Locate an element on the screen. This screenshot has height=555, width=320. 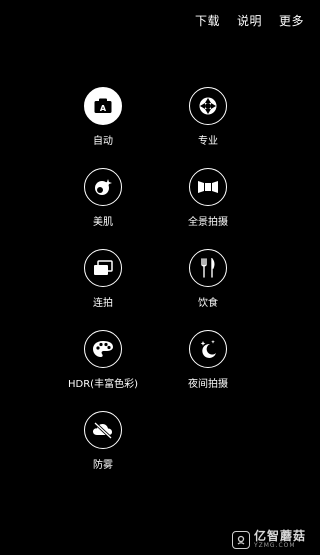
watermark-logo-icon is located at coordinates (240, 539).